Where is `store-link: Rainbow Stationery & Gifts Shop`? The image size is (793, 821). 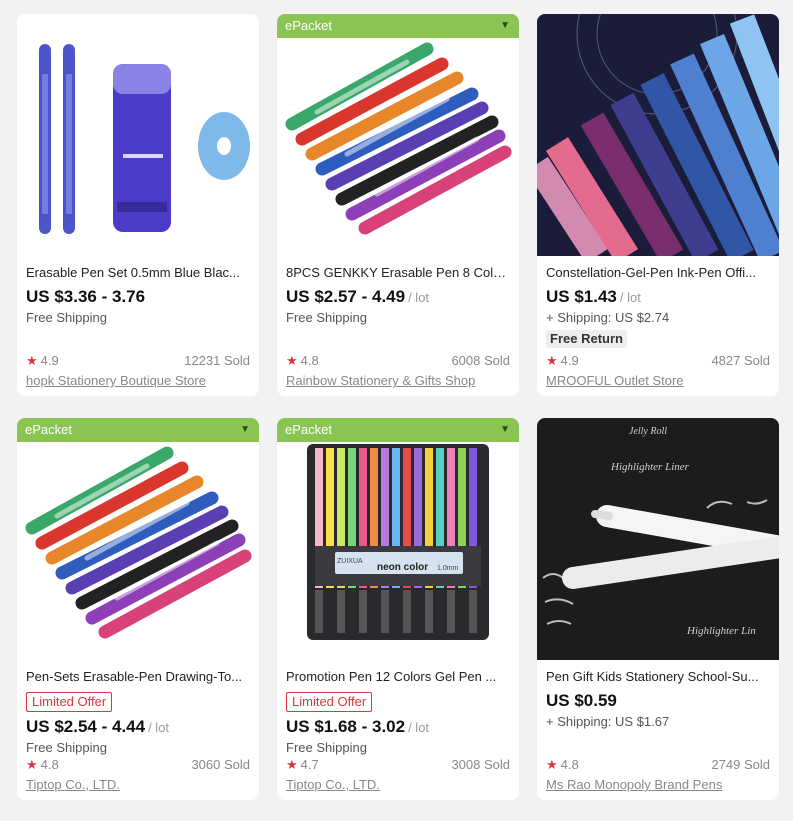
store-link: Rainbow Stationery & Gifts Shop is located at coordinates (398, 381).